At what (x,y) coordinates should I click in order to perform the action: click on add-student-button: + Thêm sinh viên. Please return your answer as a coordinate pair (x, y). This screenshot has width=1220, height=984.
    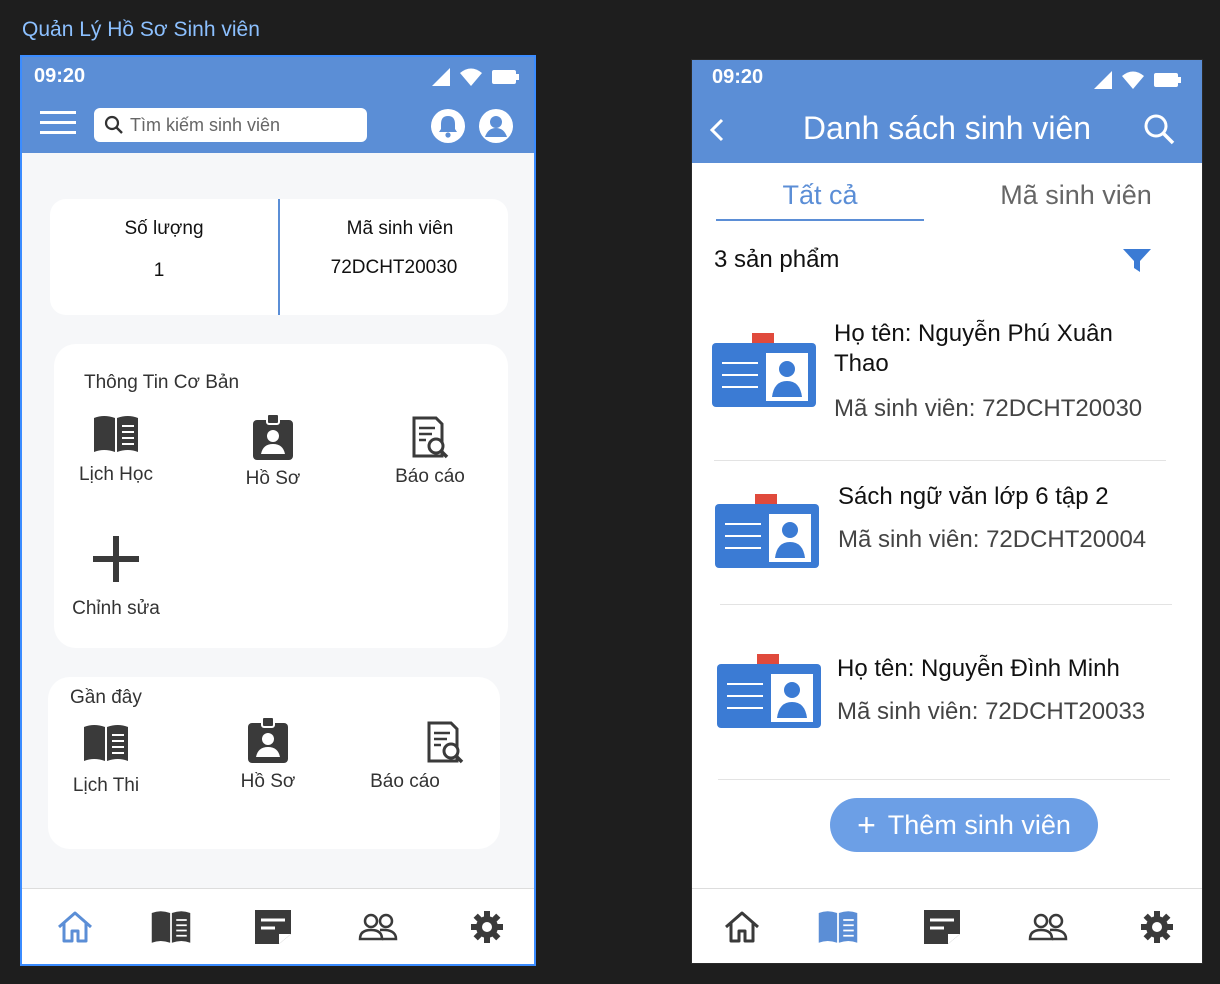
    Looking at the image, I should click on (964, 825).